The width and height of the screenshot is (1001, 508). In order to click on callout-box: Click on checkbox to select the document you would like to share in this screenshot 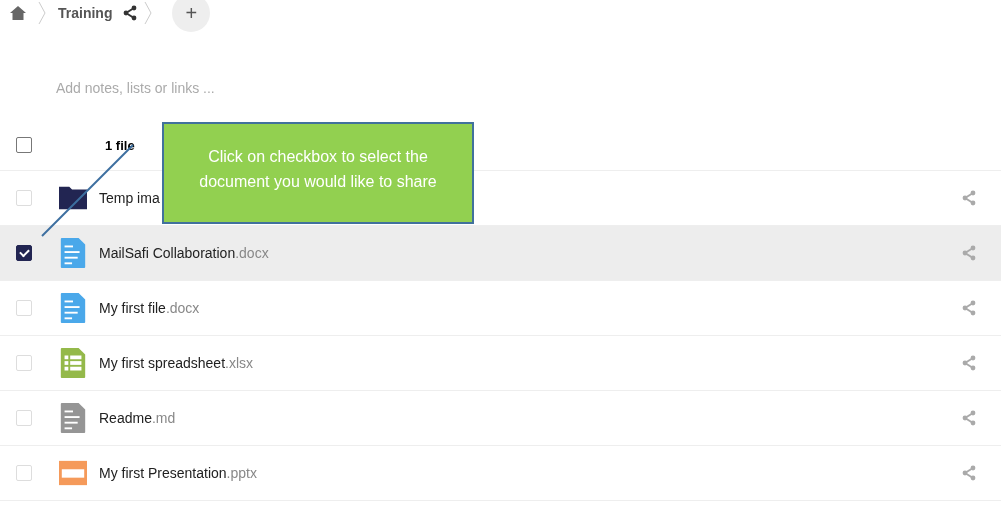, I will do `click(318, 173)`.